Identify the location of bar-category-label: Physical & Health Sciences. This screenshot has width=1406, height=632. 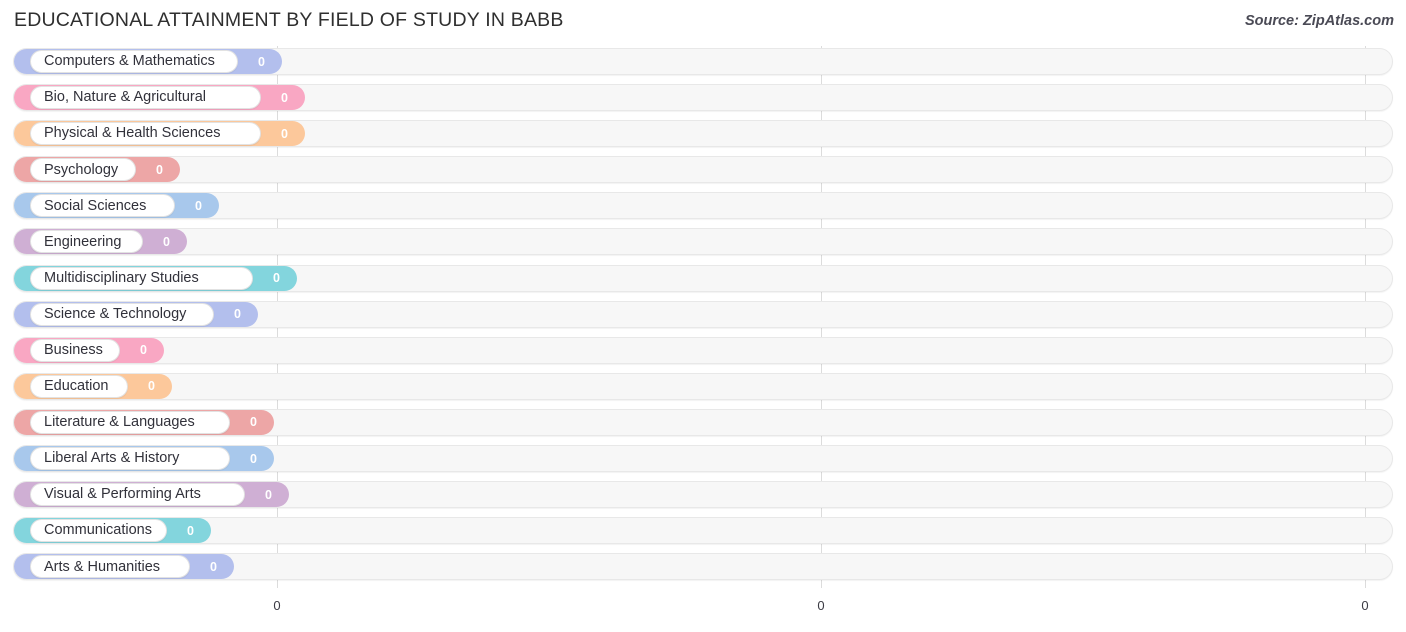
(132, 133).